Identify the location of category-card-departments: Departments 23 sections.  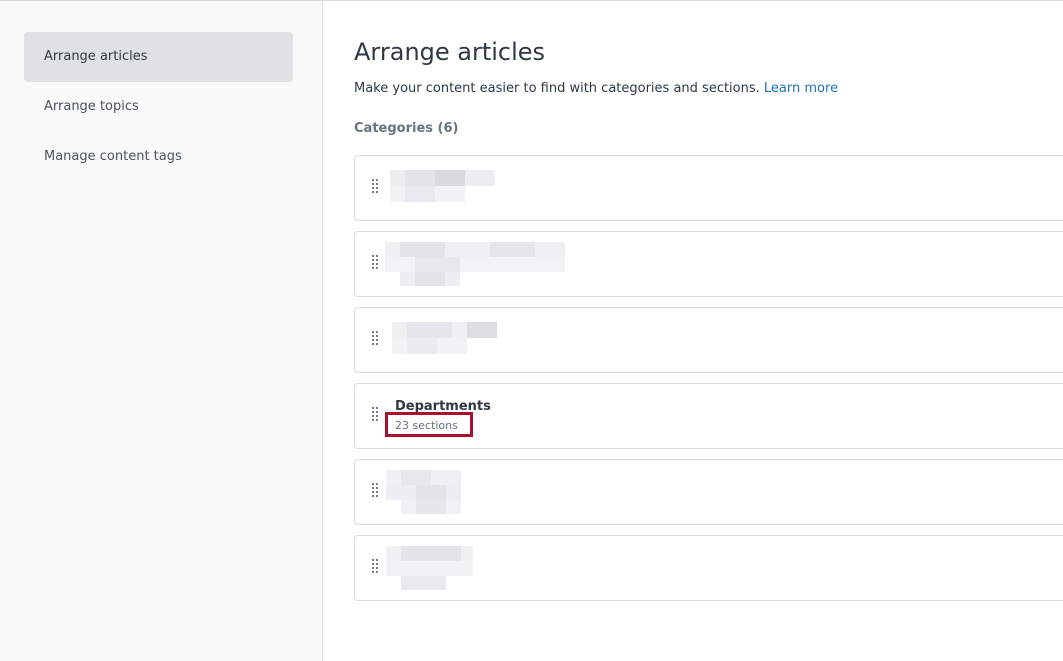
(708, 416).